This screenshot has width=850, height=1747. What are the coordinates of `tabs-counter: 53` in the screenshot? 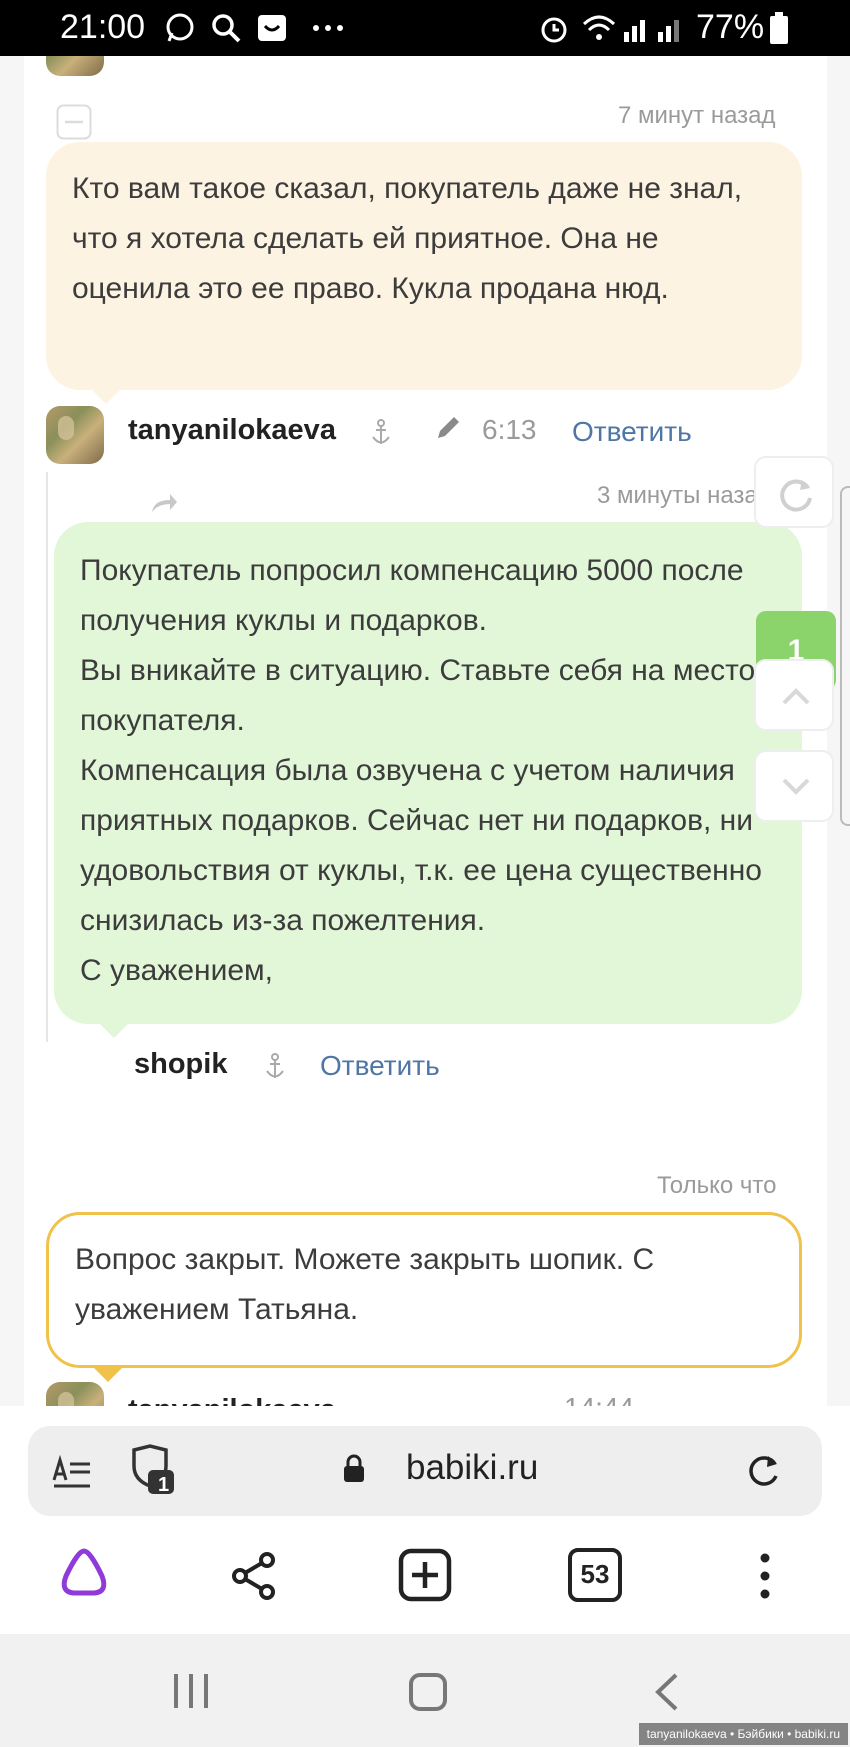 It's located at (595, 1575).